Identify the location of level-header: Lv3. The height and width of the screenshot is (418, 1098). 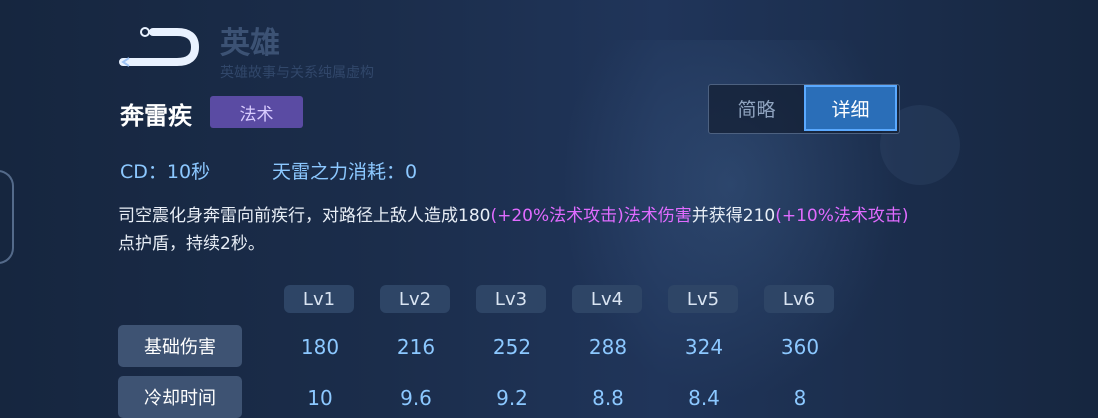
(511, 299).